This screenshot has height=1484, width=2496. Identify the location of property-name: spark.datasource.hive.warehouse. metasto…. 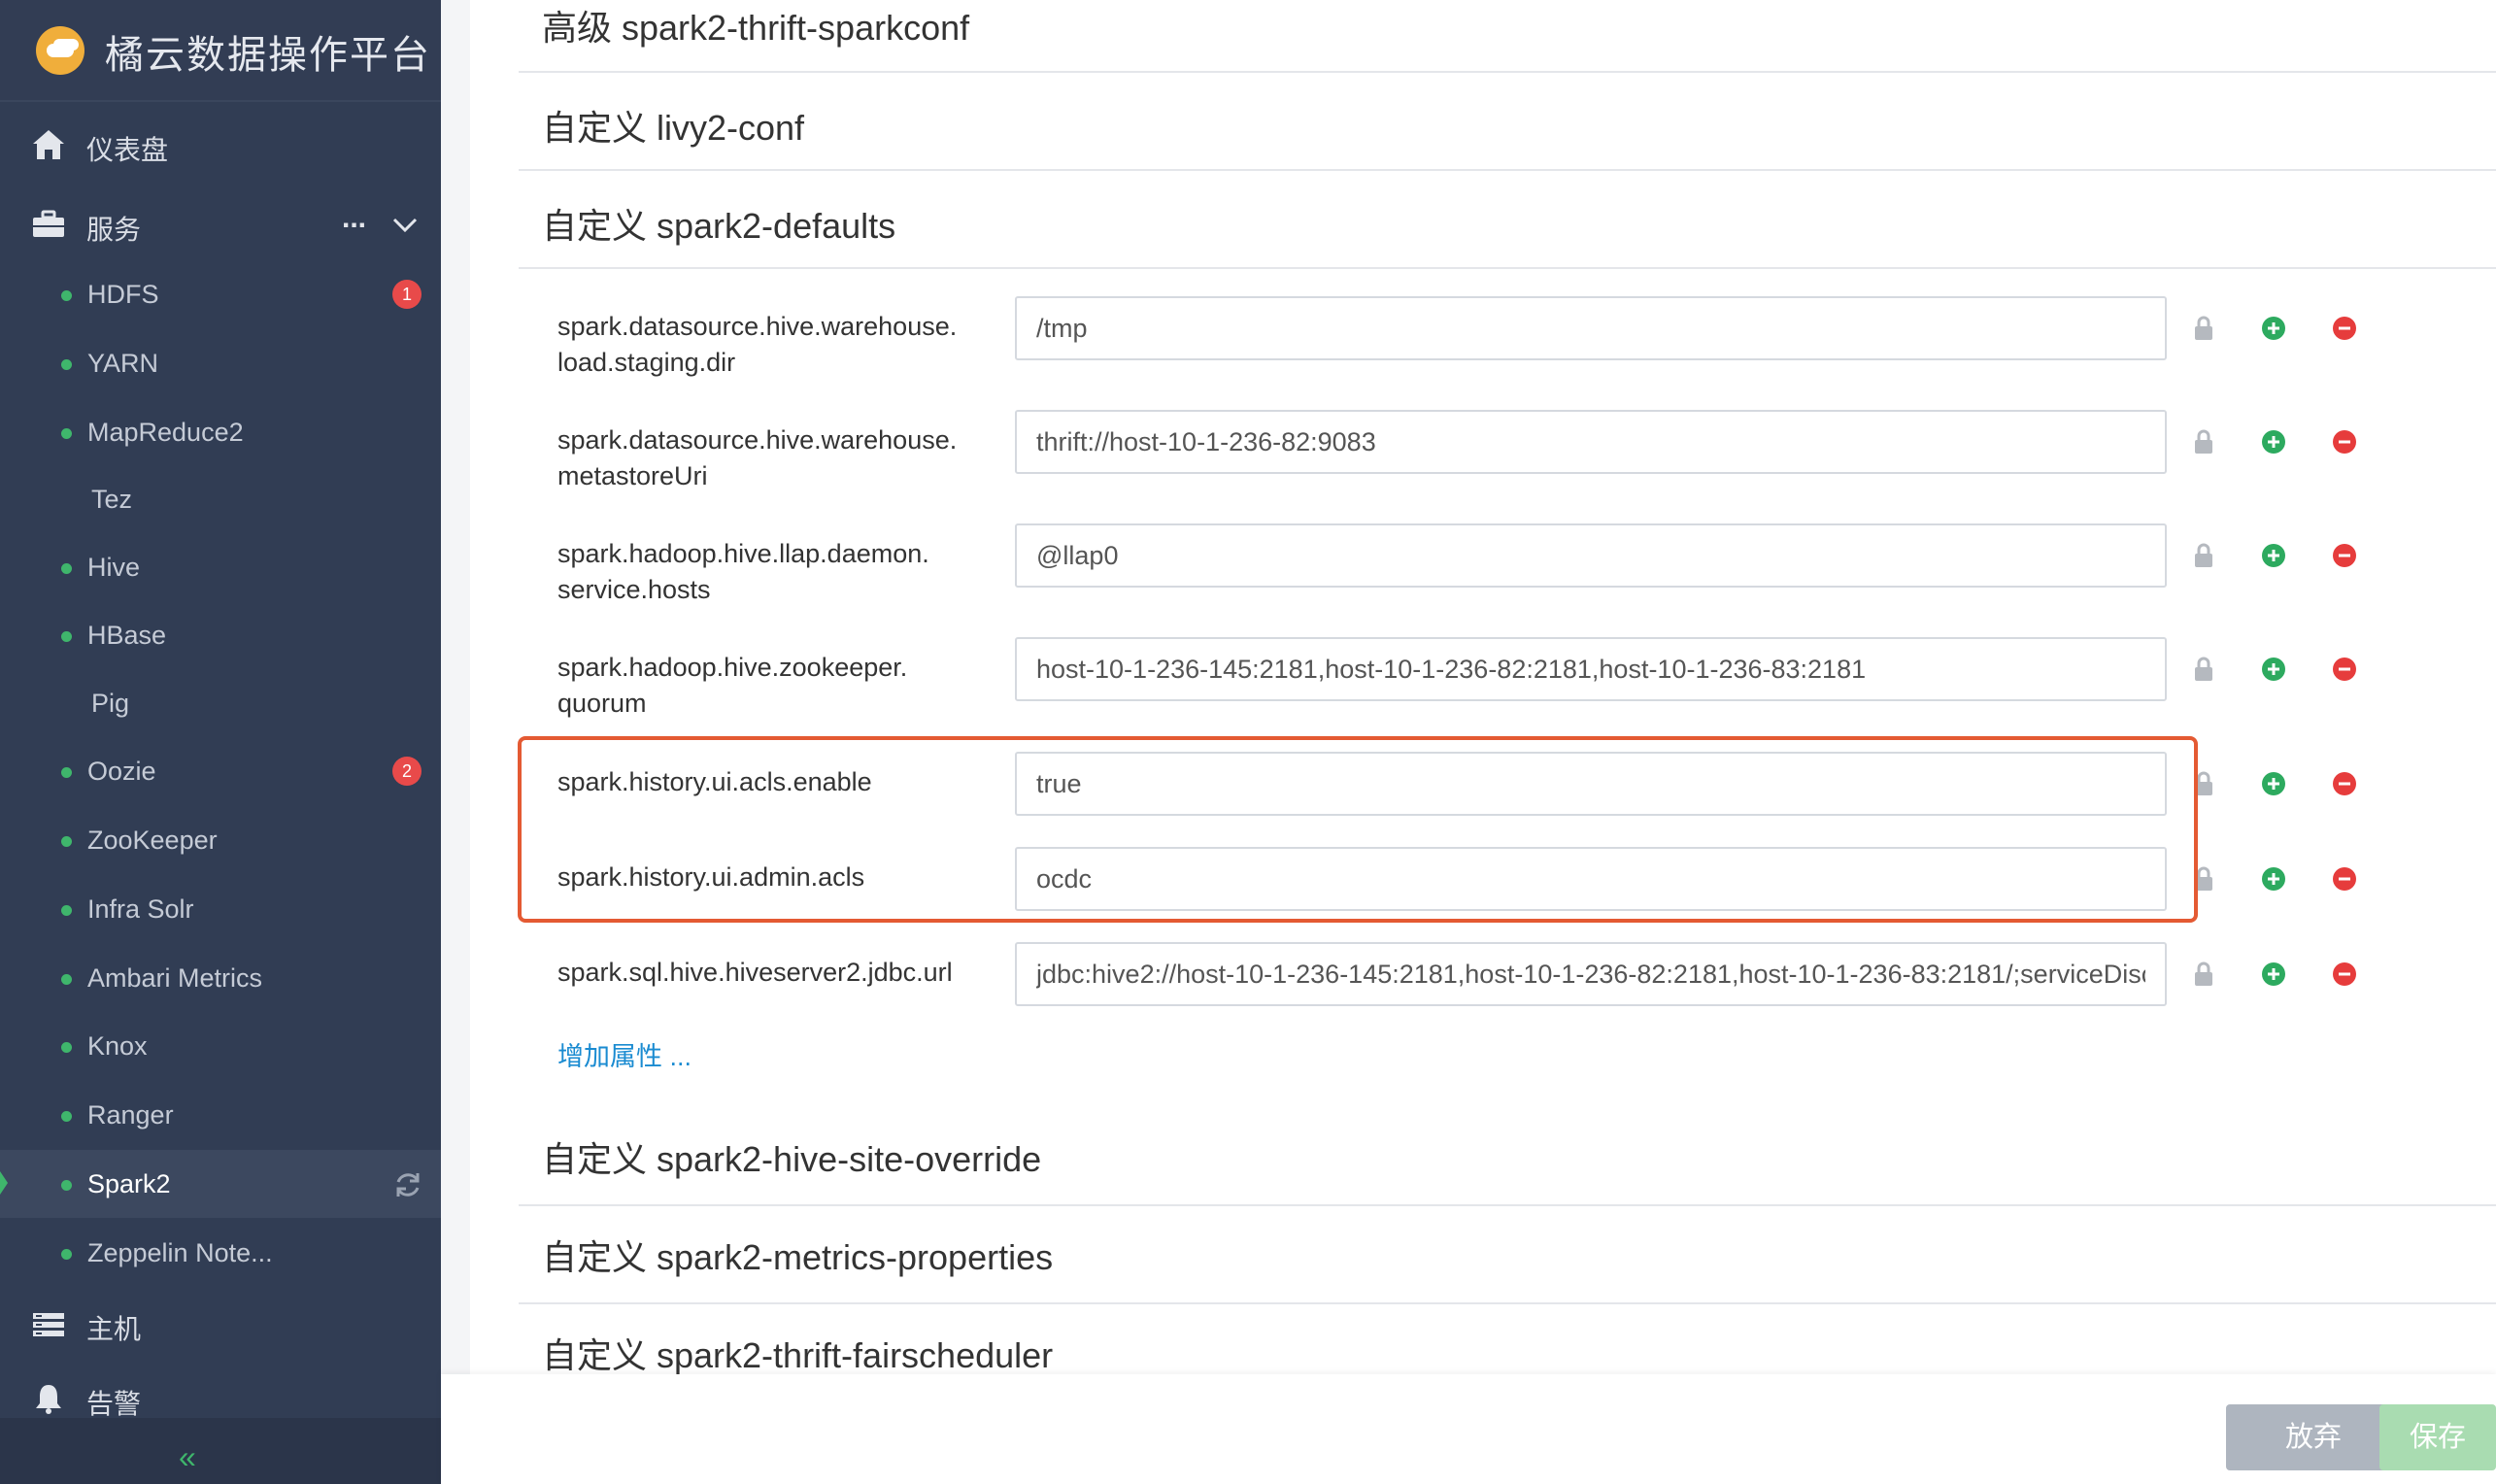
(757, 457).